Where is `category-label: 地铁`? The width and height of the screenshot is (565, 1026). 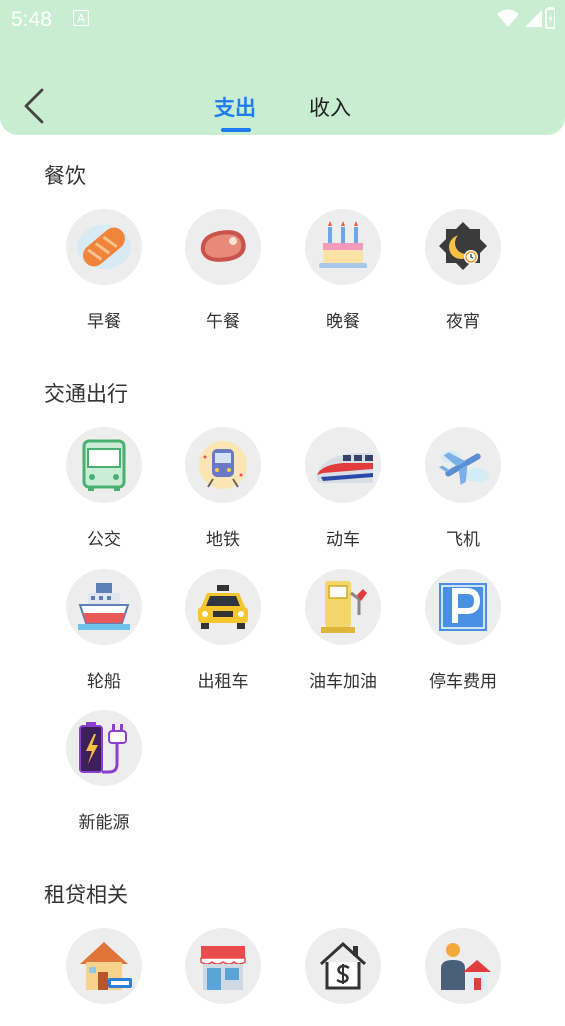
category-label: 地铁 is located at coordinates (223, 540).